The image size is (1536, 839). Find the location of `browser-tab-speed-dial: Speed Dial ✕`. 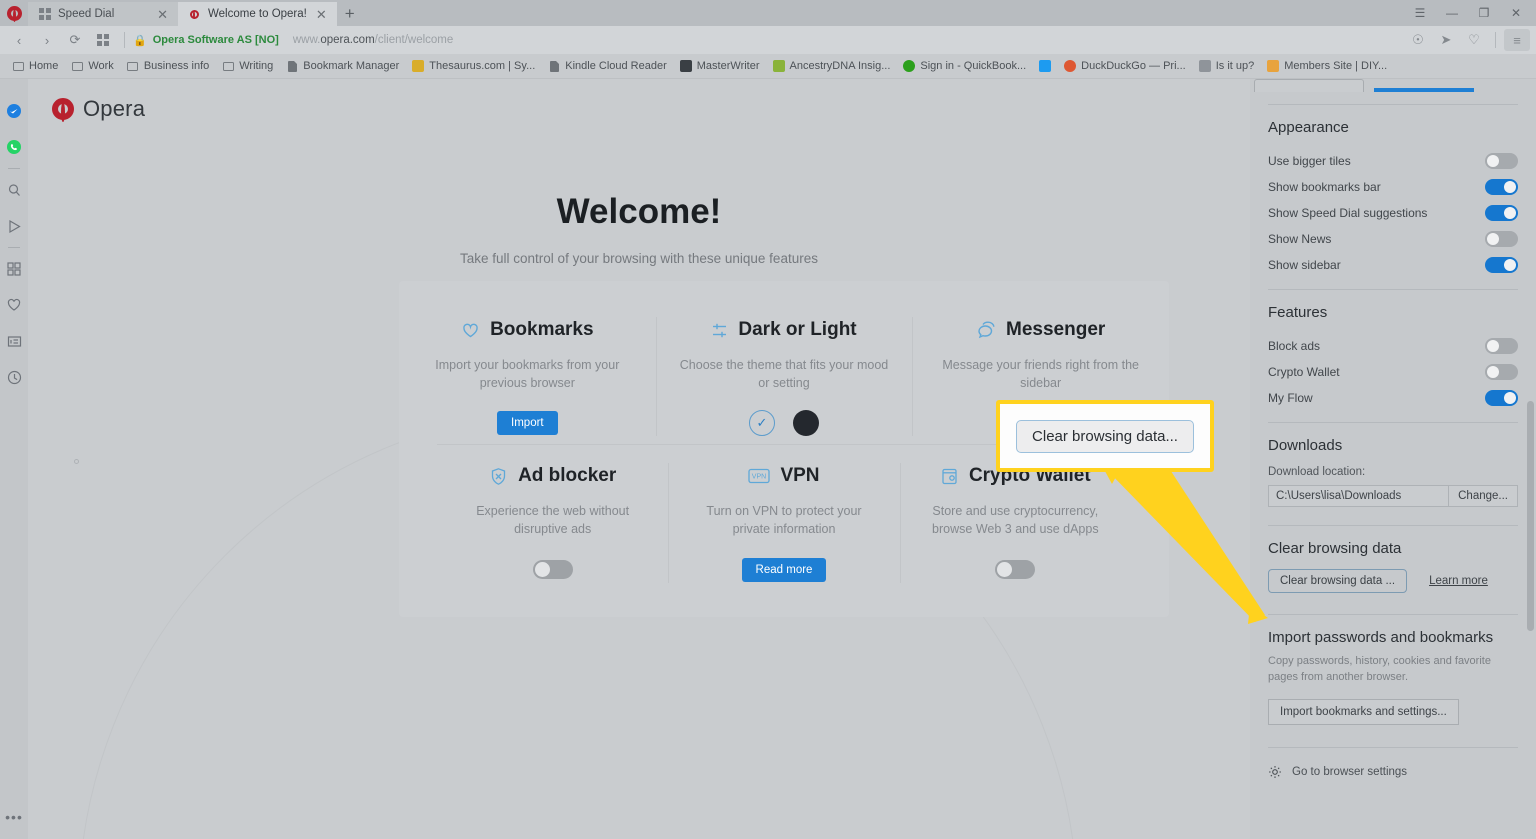

browser-tab-speed-dial: Speed Dial ✕ is located at coordinates (103, 14).